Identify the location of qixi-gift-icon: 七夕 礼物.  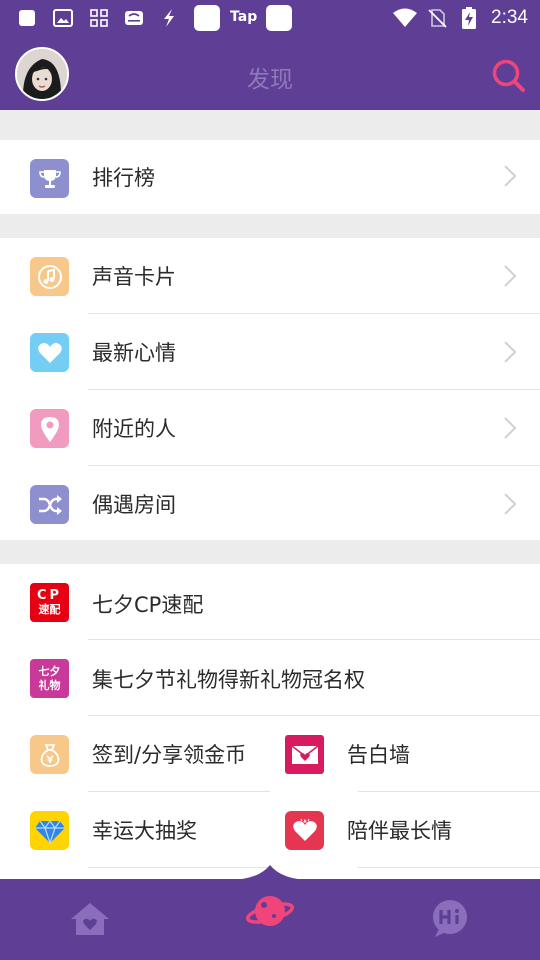
(49, 678).